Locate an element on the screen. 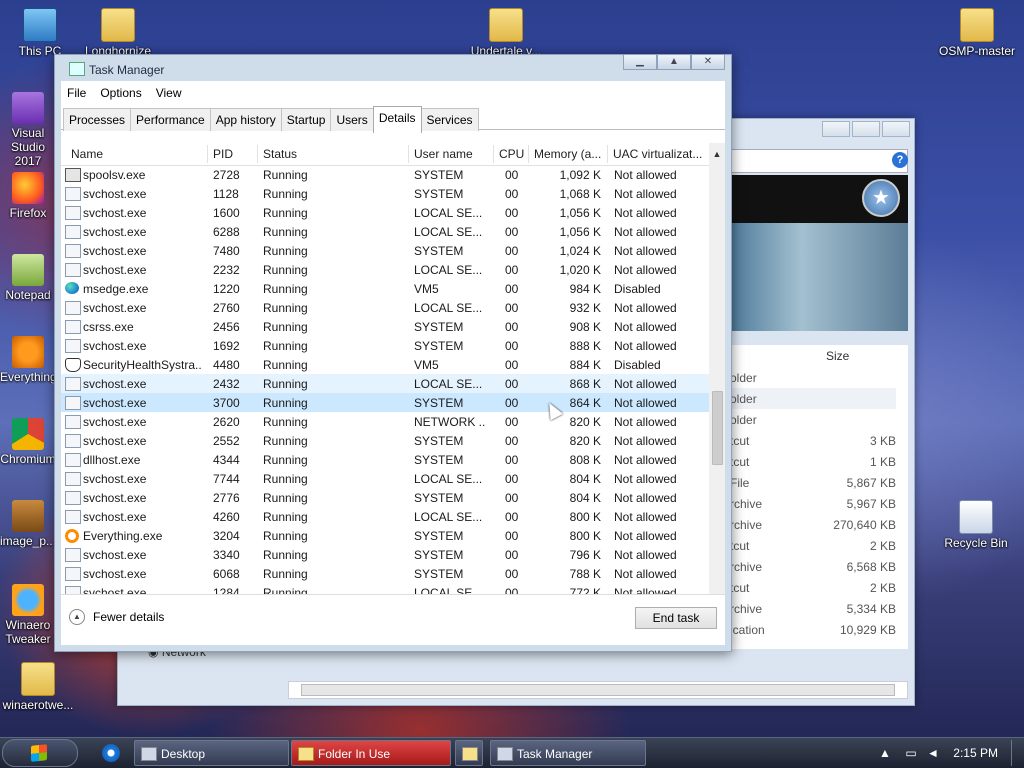 The height and width of the screenshot is (768, 1024). close-button: ✕ is located at coordinates (708, 62).